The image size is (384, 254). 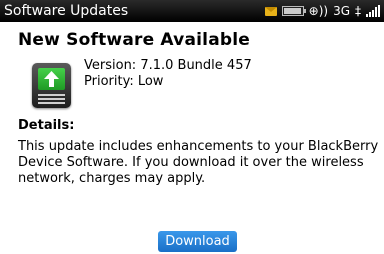 I want to click on envelope-icon, so click(x=270, y=11).